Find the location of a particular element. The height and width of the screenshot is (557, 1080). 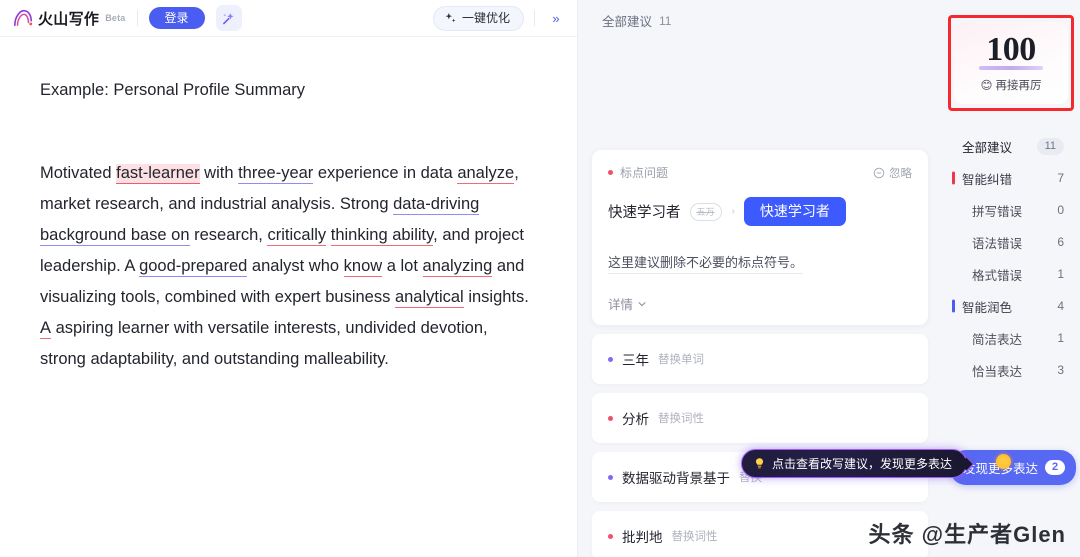

sidebar-item-grammar-errors: 语法错误 6 is located at coordinates (1011, 242).